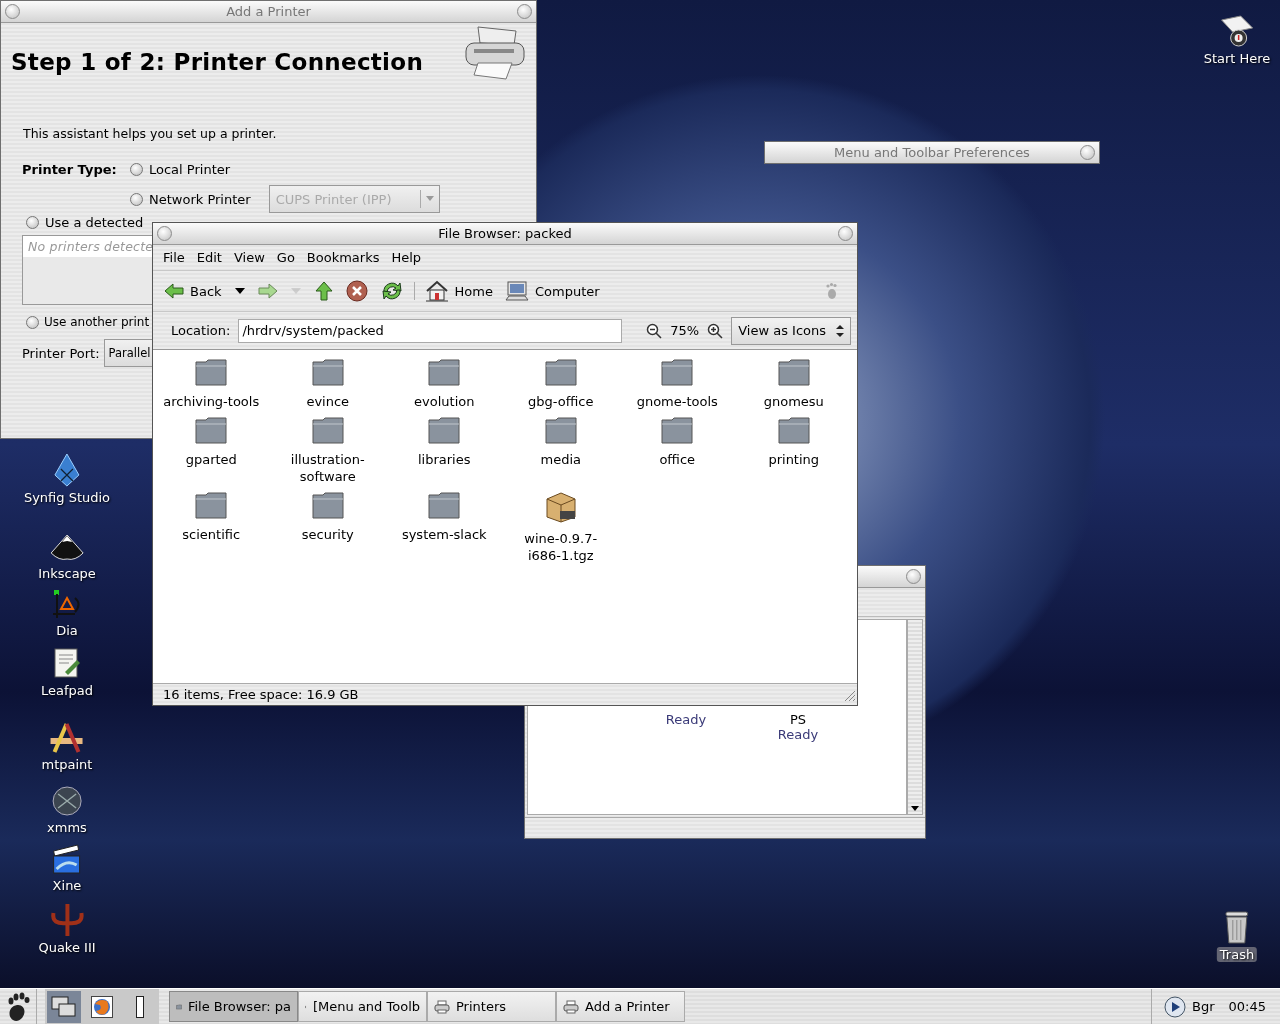 Image resolution: width=1280 pixels, height=1024 pixels. What do you see at coordinates (67, 573) in the screenshot?
I see `desktop-icon-label: Inkscape` at bounding box center [67, 573].